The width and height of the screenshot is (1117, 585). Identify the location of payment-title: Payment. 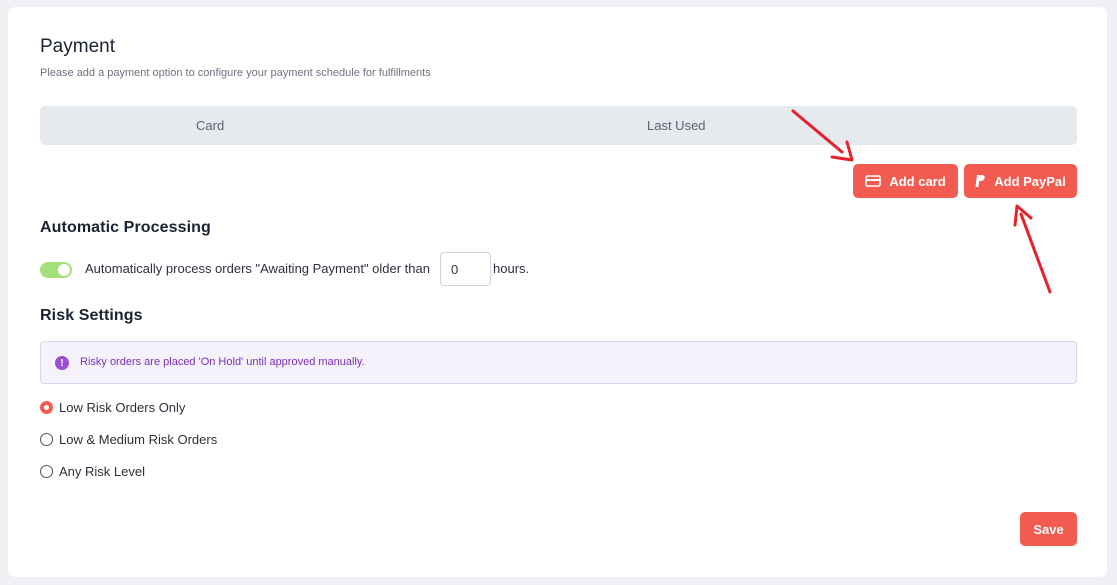
(77, 46).